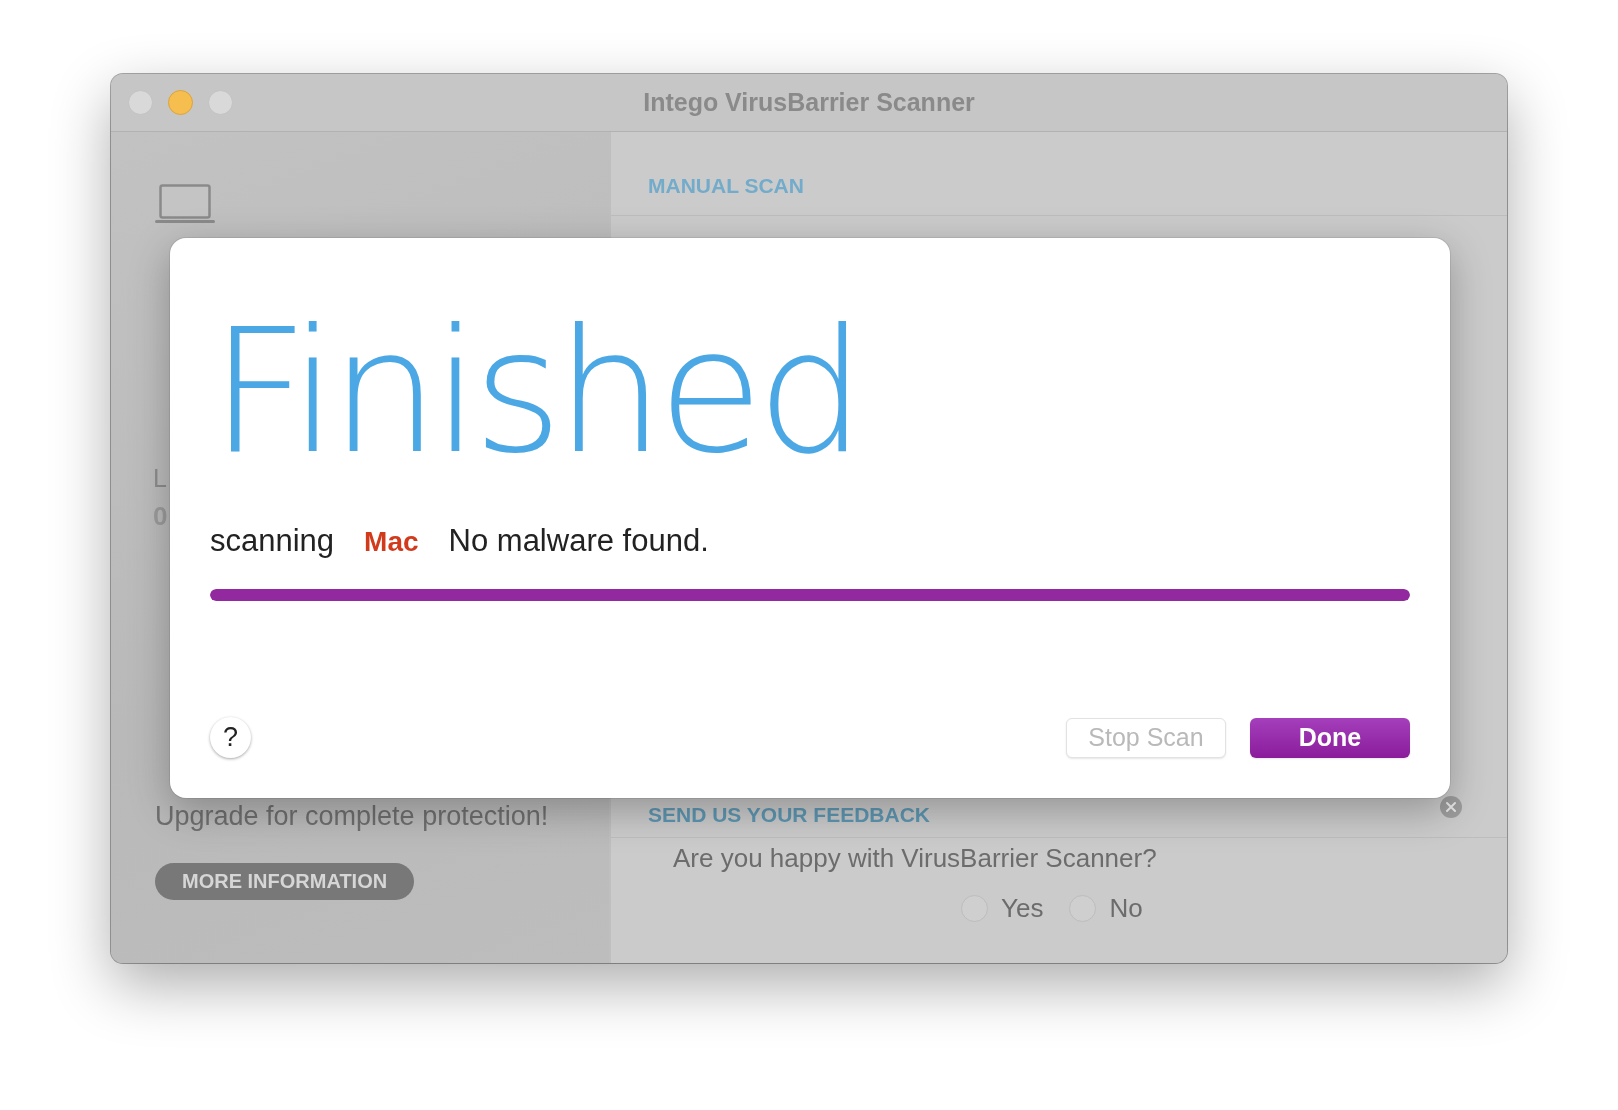 This screenshot has height=1110, width=1618. I want to click on help-button: ?, so click(230, 737).